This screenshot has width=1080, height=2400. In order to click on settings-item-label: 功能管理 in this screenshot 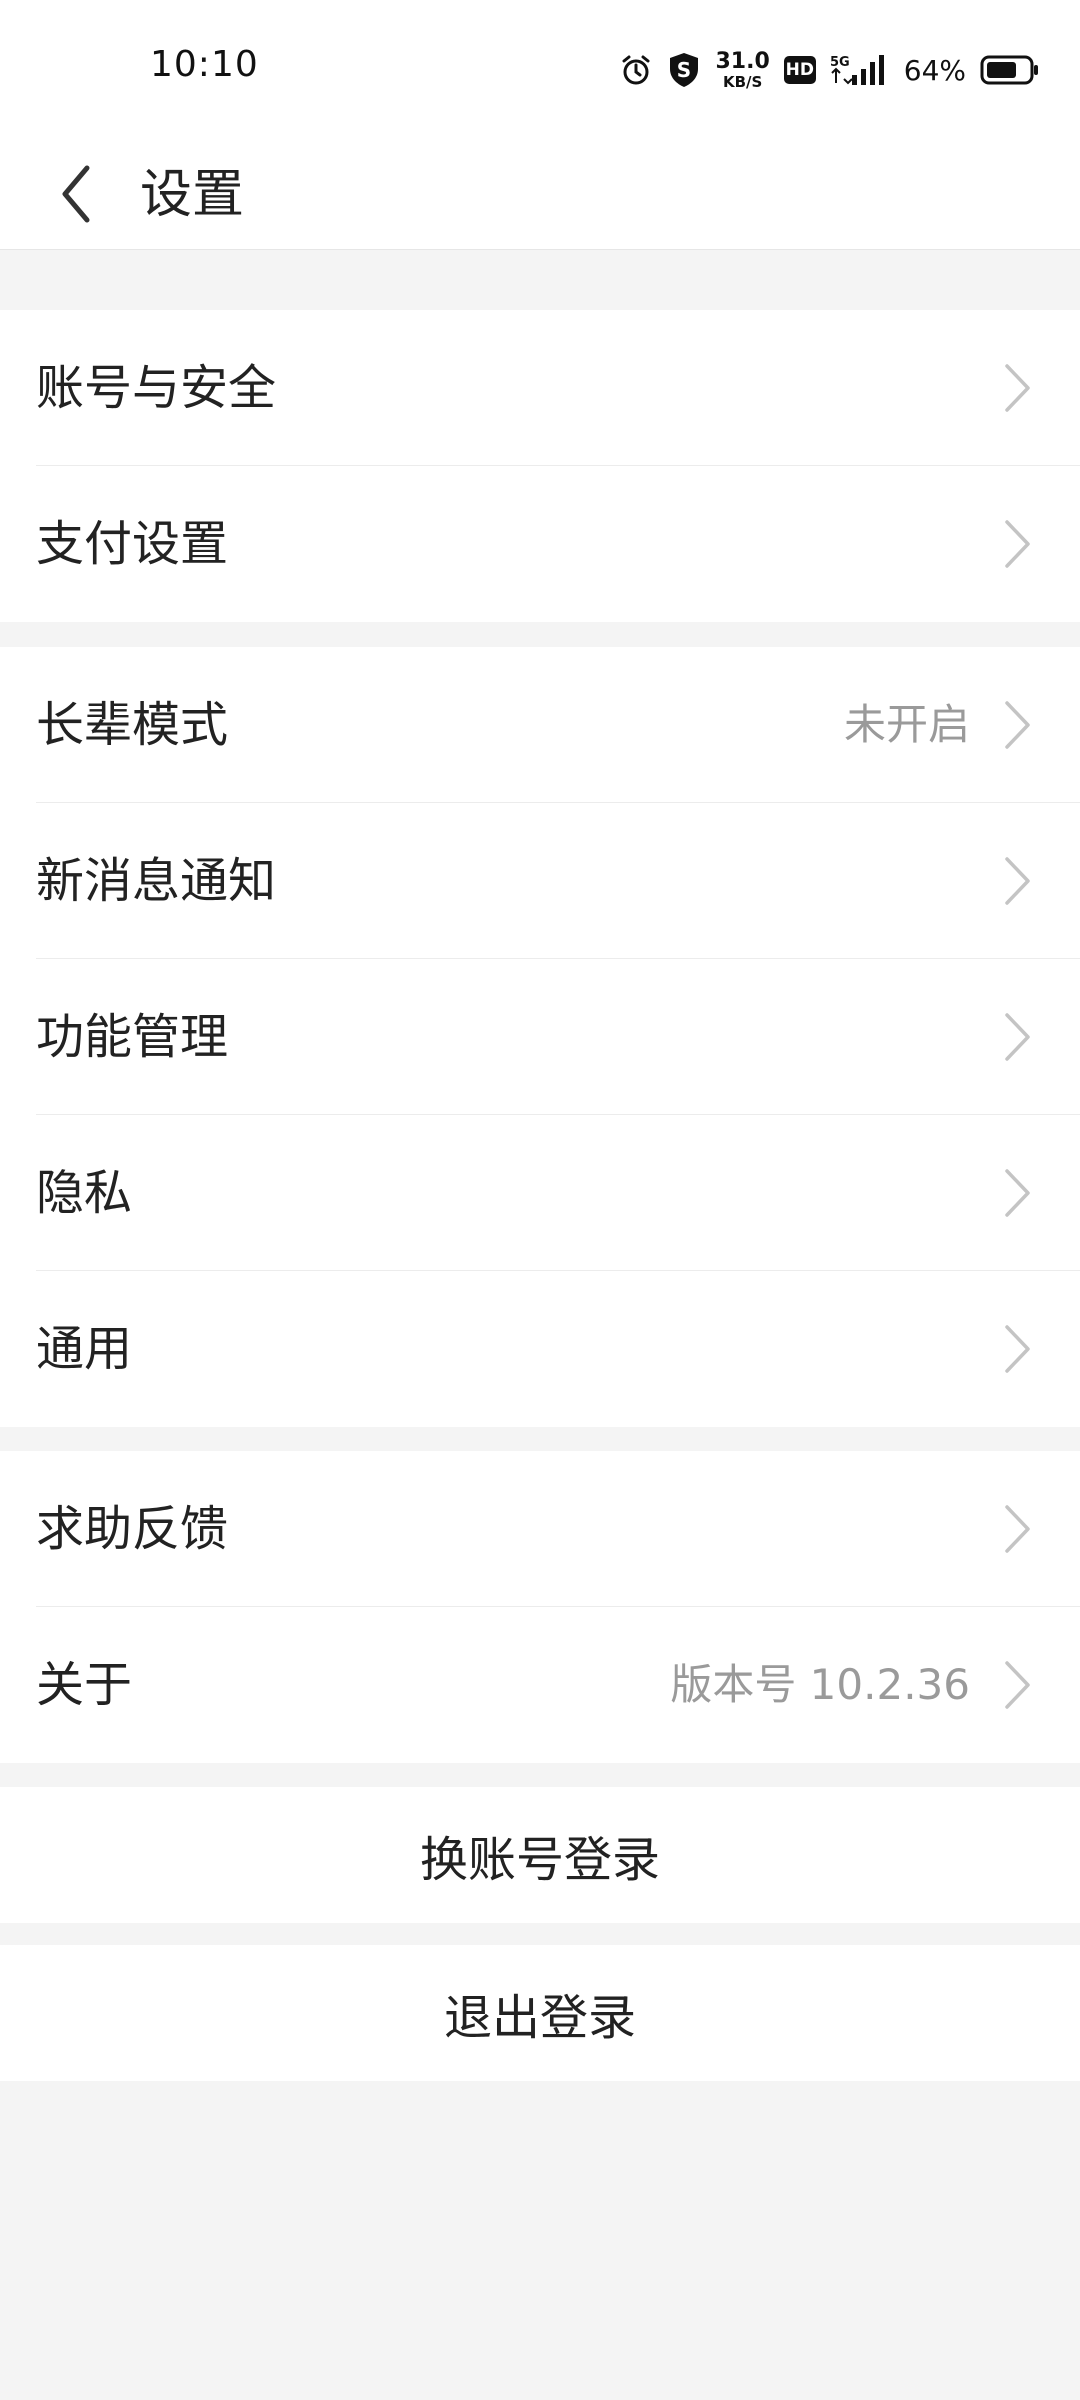, I will do `click(132, 1037)`.